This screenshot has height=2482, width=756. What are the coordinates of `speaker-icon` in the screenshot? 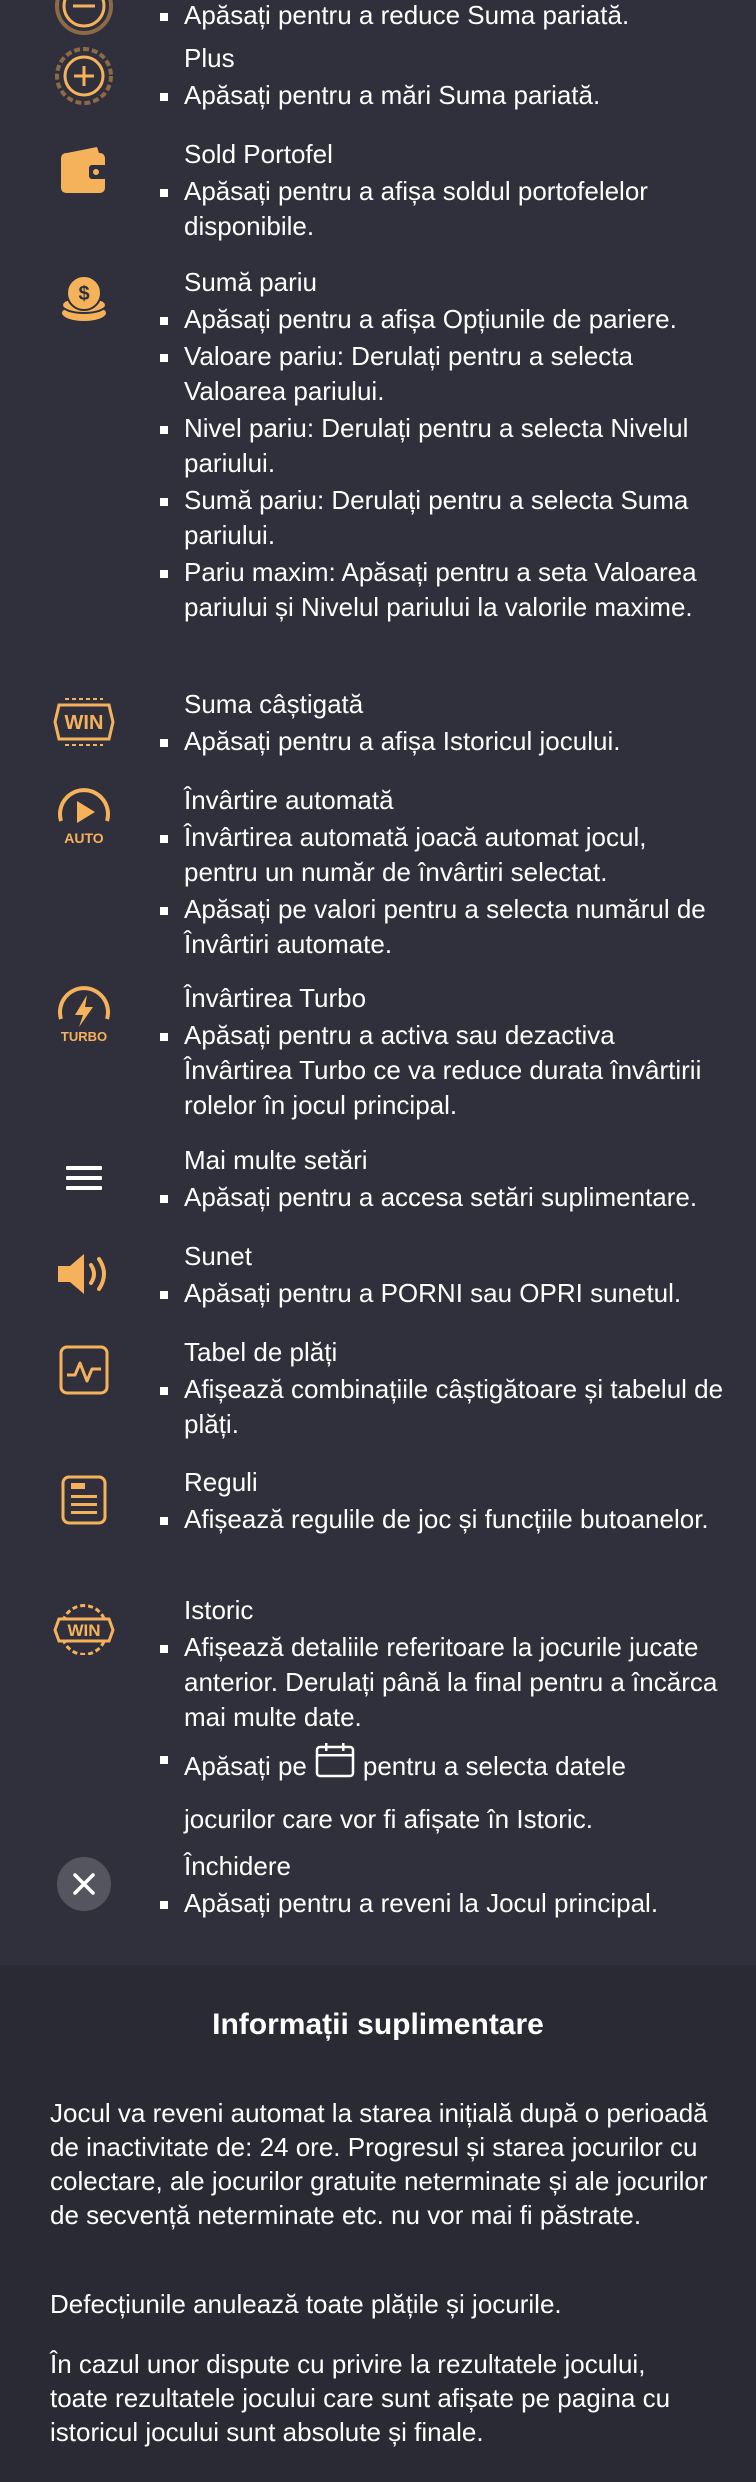 It's located at (84, 1274).